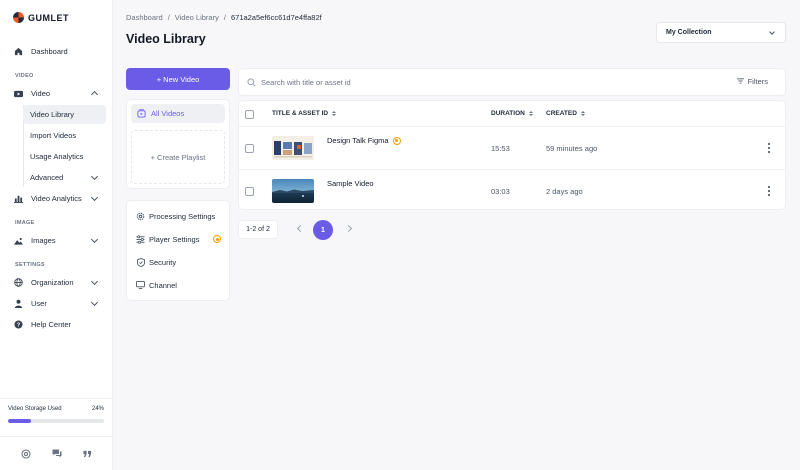 This screenshot has width=800, height=470. Describe the element at coordinates (56, 421) in the screenshot. I see `storage-progress-bar` at that location.